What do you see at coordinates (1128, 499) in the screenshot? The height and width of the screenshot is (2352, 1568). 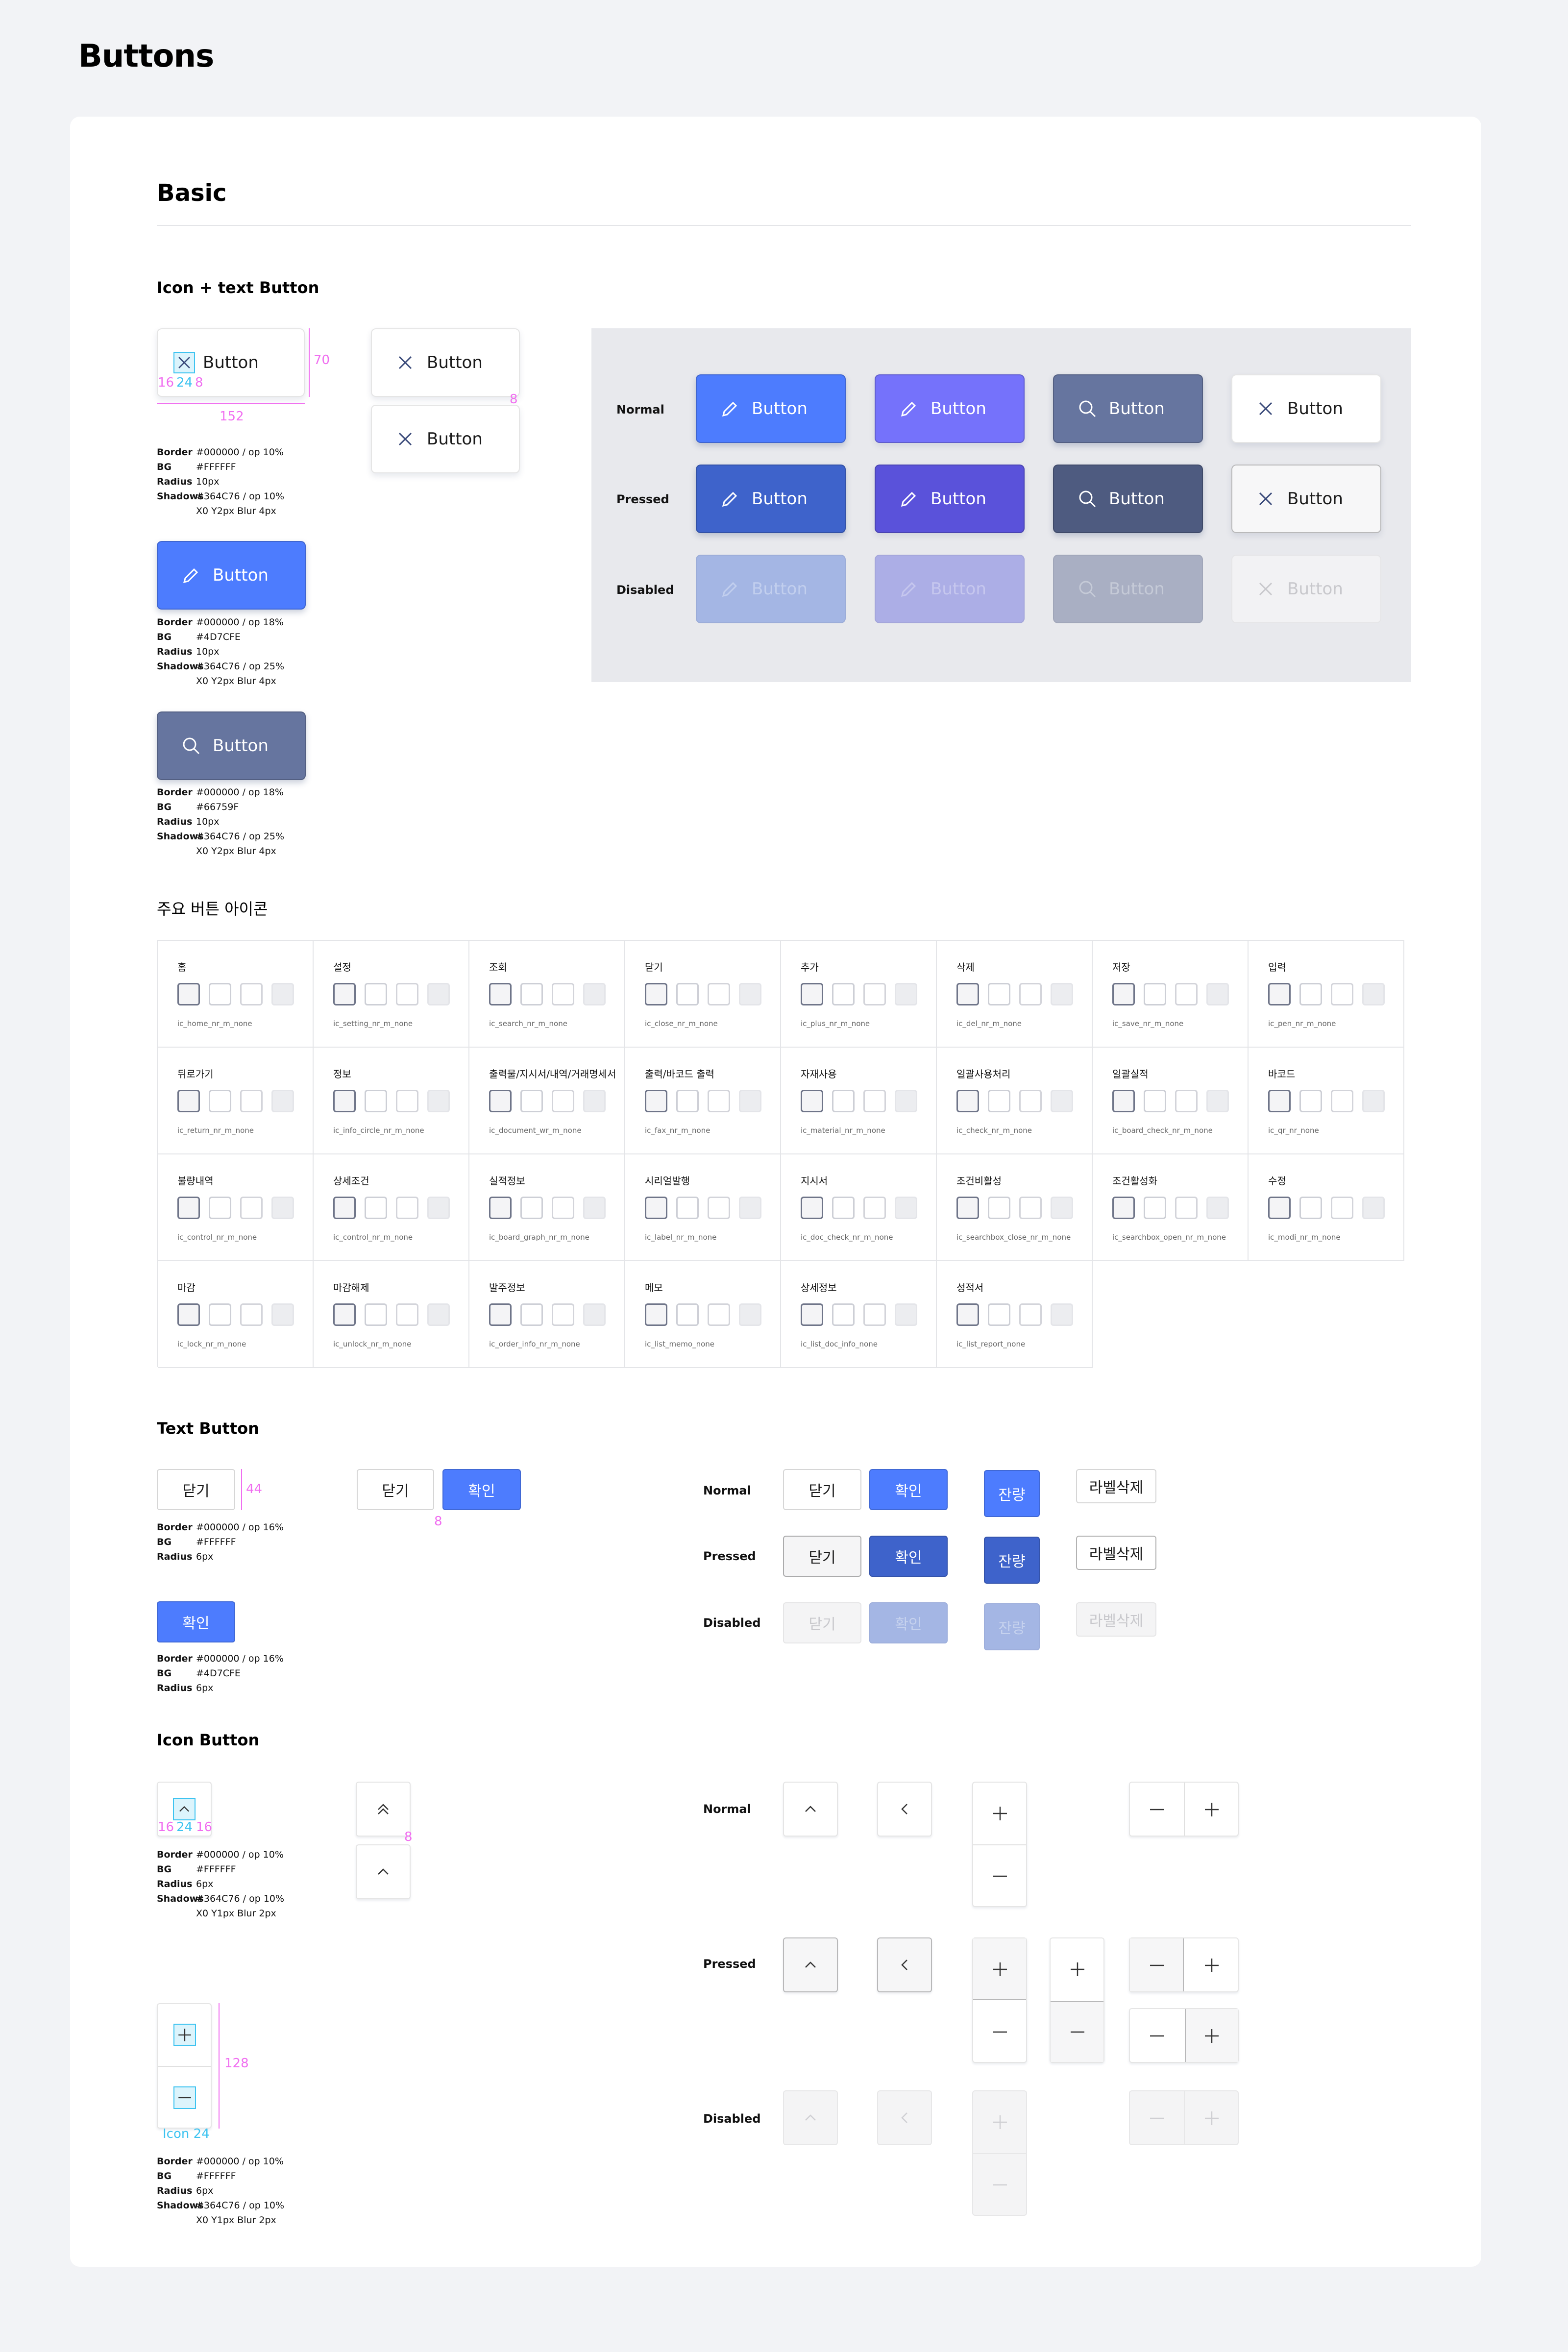 I see `search-button-pressed: Button` at bounding box center [1128, 499].